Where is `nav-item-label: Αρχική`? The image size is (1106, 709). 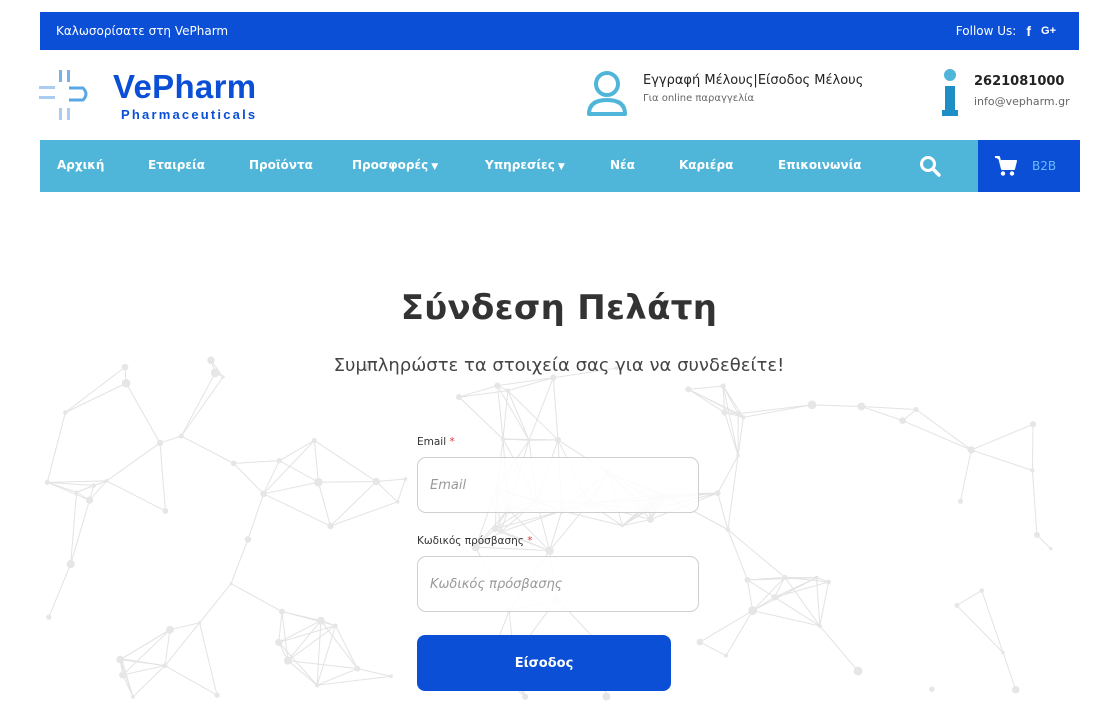 nav-item-label: Αρχική is located at coordinates (81, 165).